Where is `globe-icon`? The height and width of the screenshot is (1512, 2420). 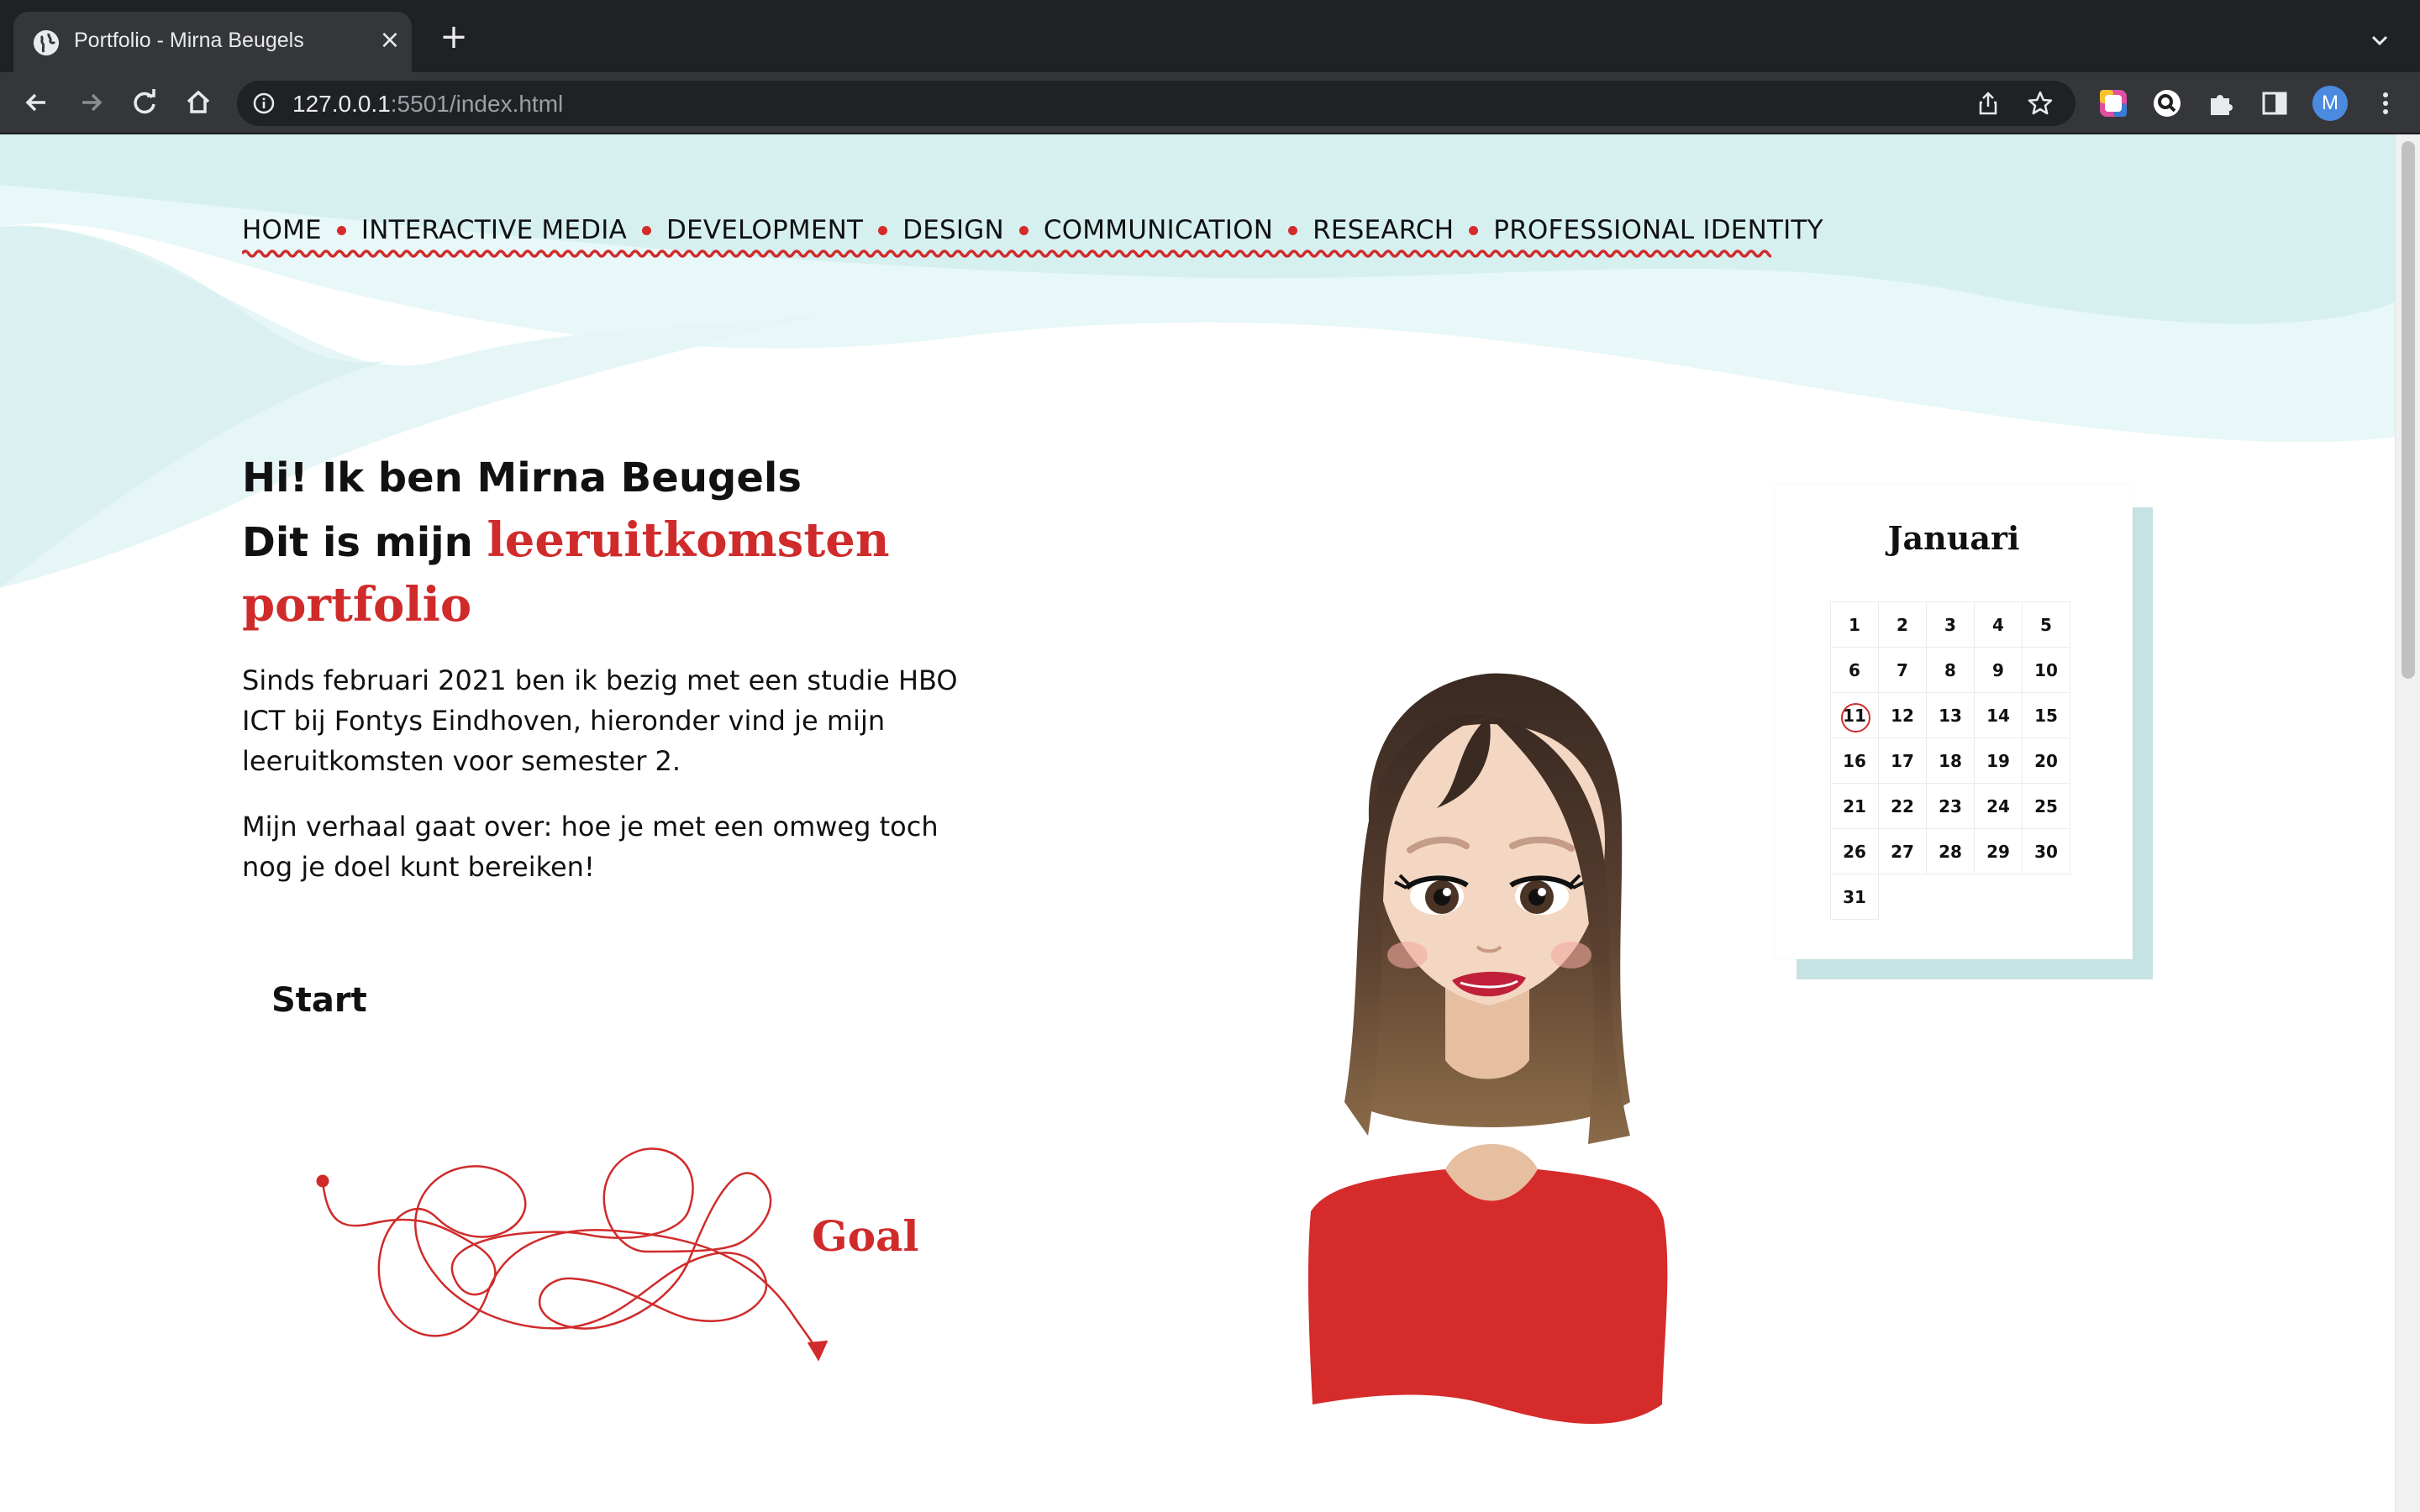
globe-icon is located at coordinates (46, 42).